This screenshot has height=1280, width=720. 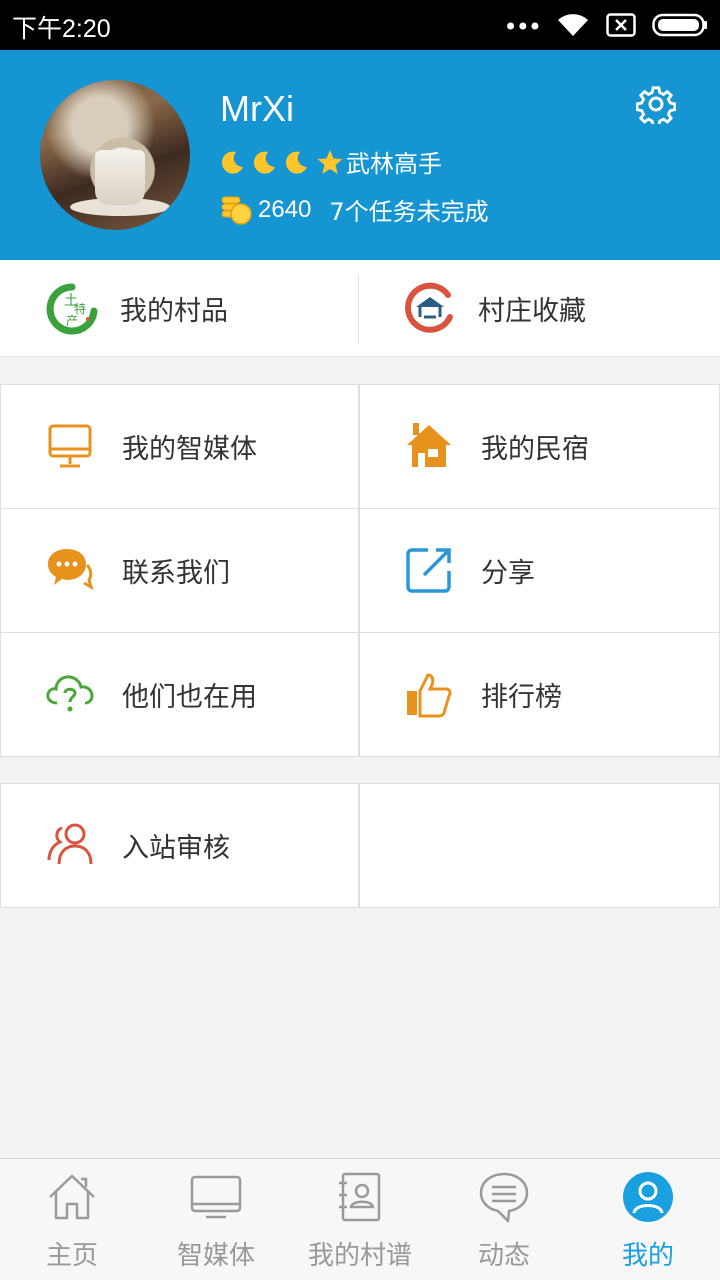 I want to click on battery-icon, so click(x=680, y=25).